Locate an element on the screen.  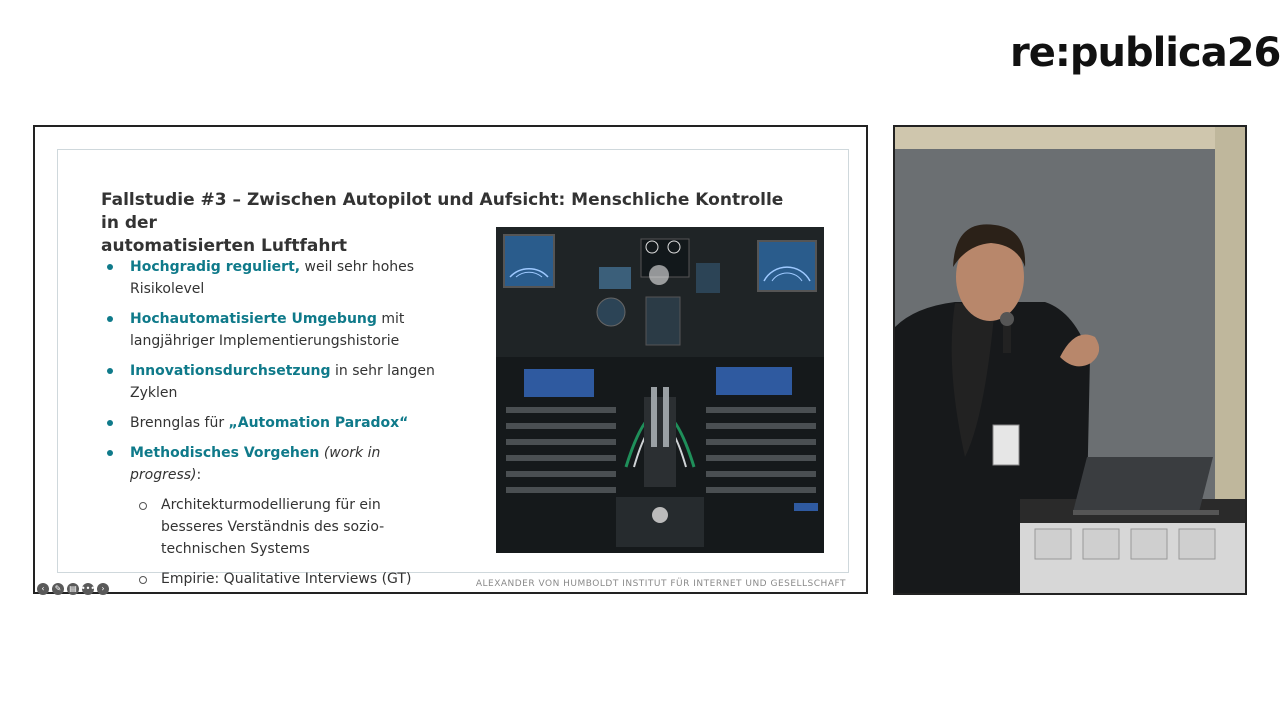
cockpit-photo is located at coordinates (660, 390).